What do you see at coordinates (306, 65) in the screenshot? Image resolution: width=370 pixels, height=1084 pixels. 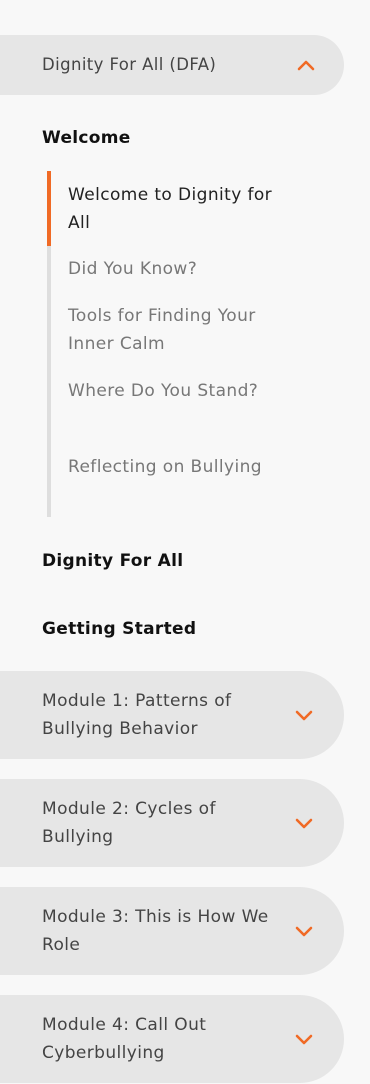 I see `chevron-up-icon` at bounding box center [306, 65].